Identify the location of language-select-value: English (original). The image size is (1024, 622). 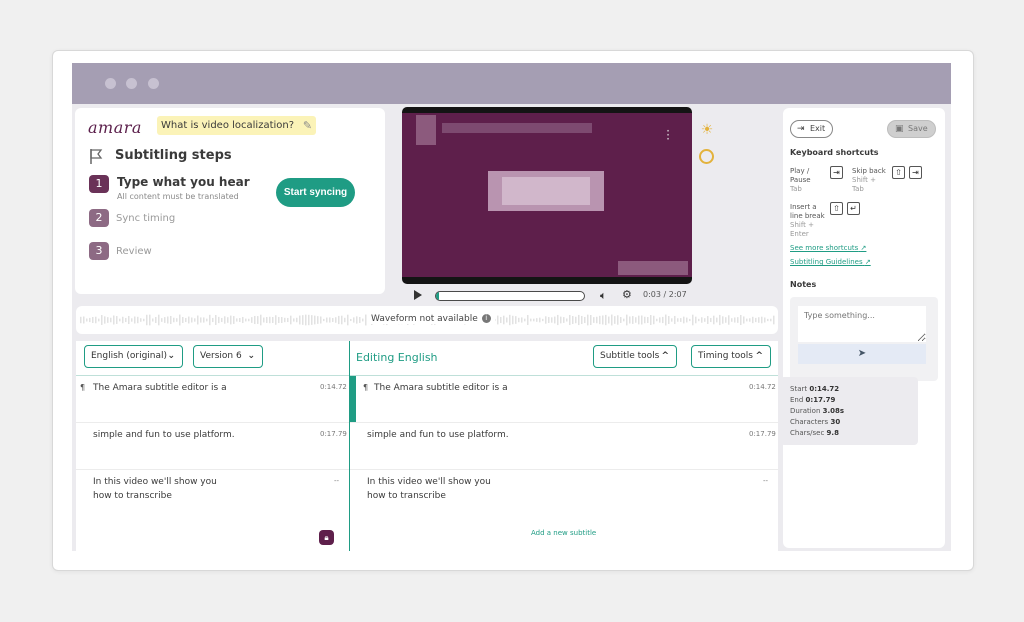
(129, 356).